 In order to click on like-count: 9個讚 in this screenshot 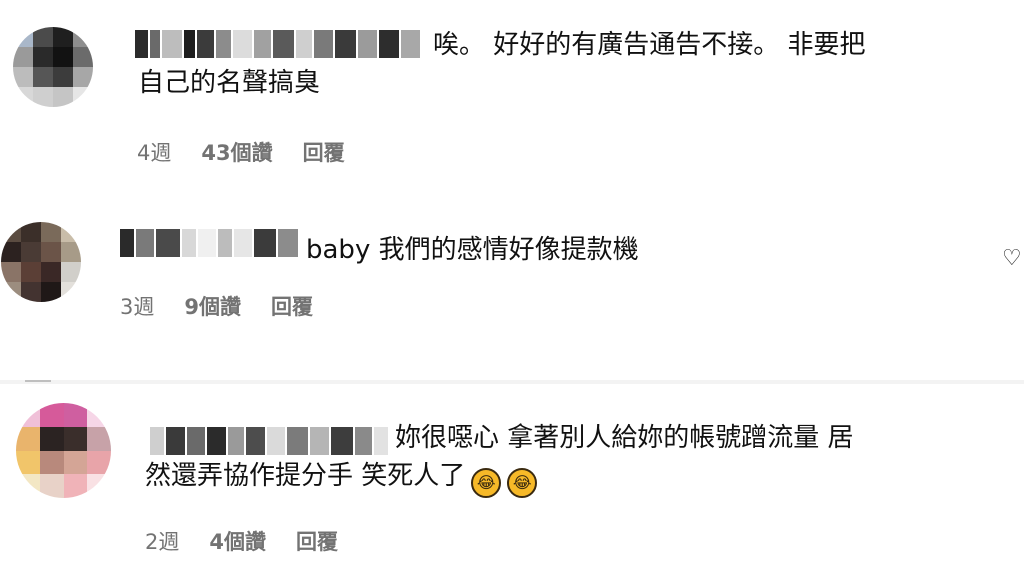, I will do `click(212, 307)`.